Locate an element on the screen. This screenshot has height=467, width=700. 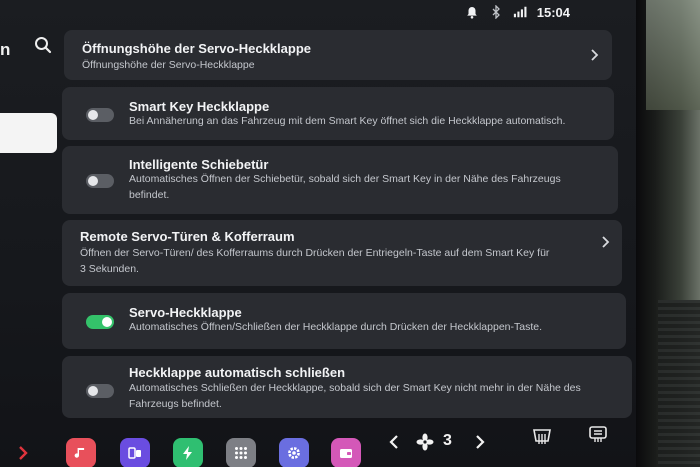
music-app-icon is located at coordinates (81, 452).